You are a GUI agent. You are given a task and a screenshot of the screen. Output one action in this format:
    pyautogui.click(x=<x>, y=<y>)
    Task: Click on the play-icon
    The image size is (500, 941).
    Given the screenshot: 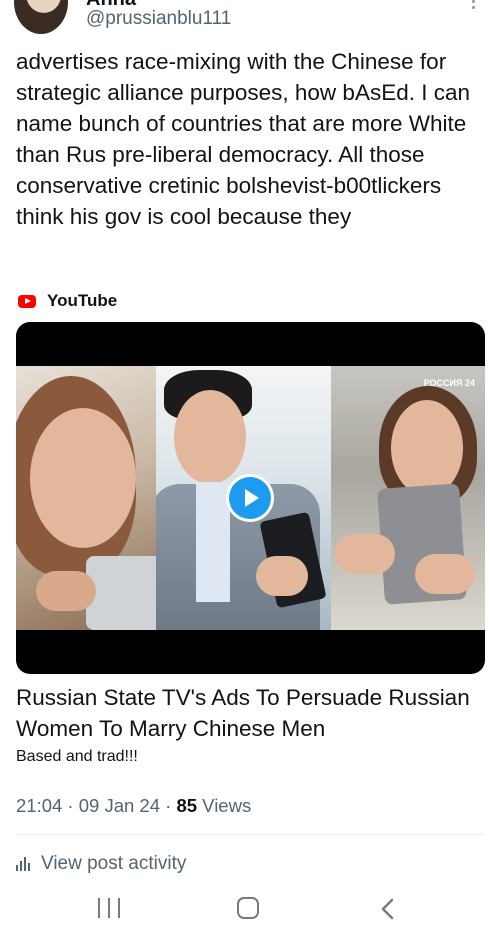 What is the action you would take?
    pyautogui.click(x=250, y=498)
    